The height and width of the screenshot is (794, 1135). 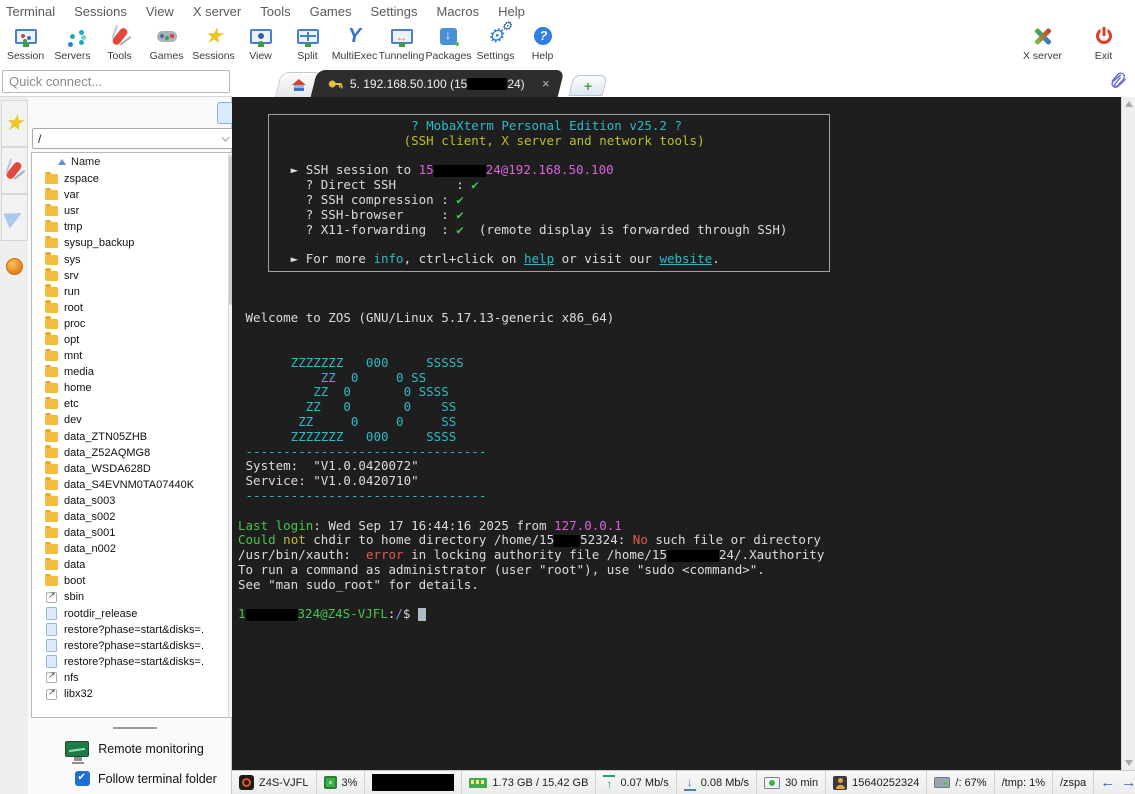 I want to click on file-row-data-ztn05zhb: data_ZTN05ZHB, so click(x=140, y=437).